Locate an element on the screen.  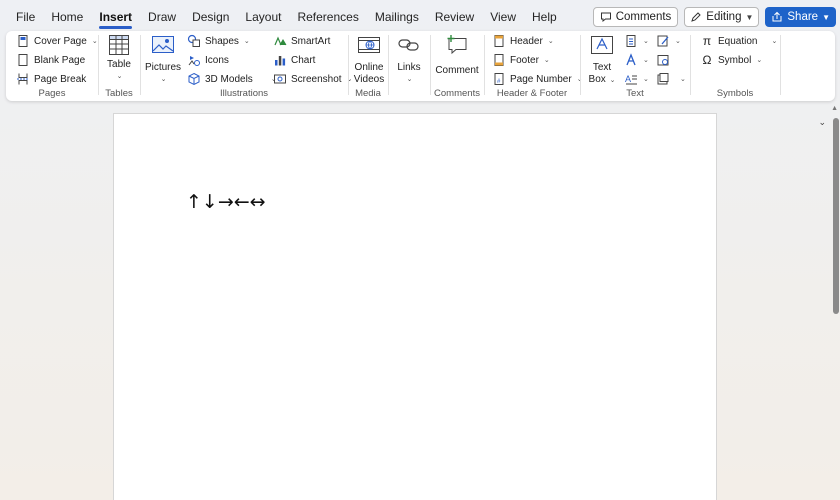
smartart-button: SmartArt is located at coordinates (301, 41).